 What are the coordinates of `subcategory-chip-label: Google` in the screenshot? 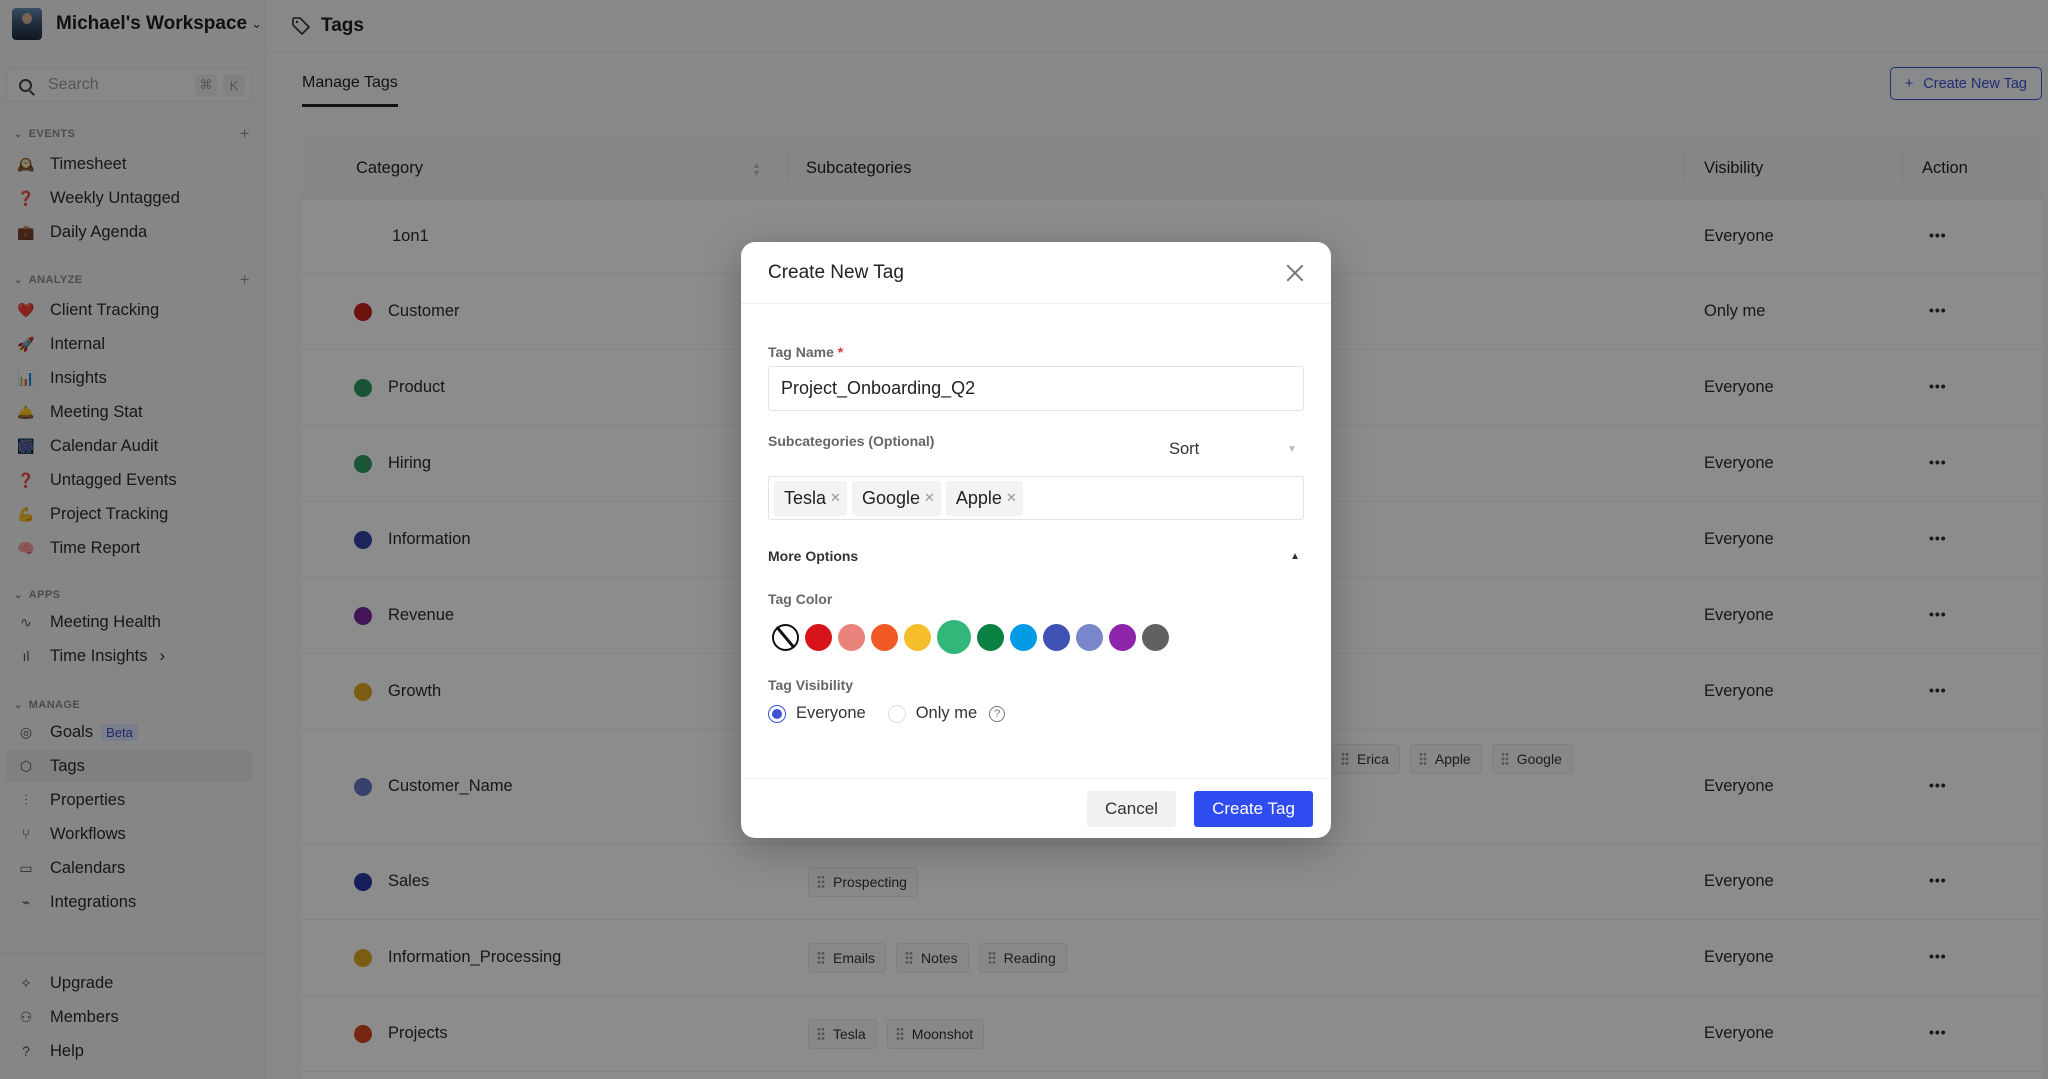 It's located at (890, 497).